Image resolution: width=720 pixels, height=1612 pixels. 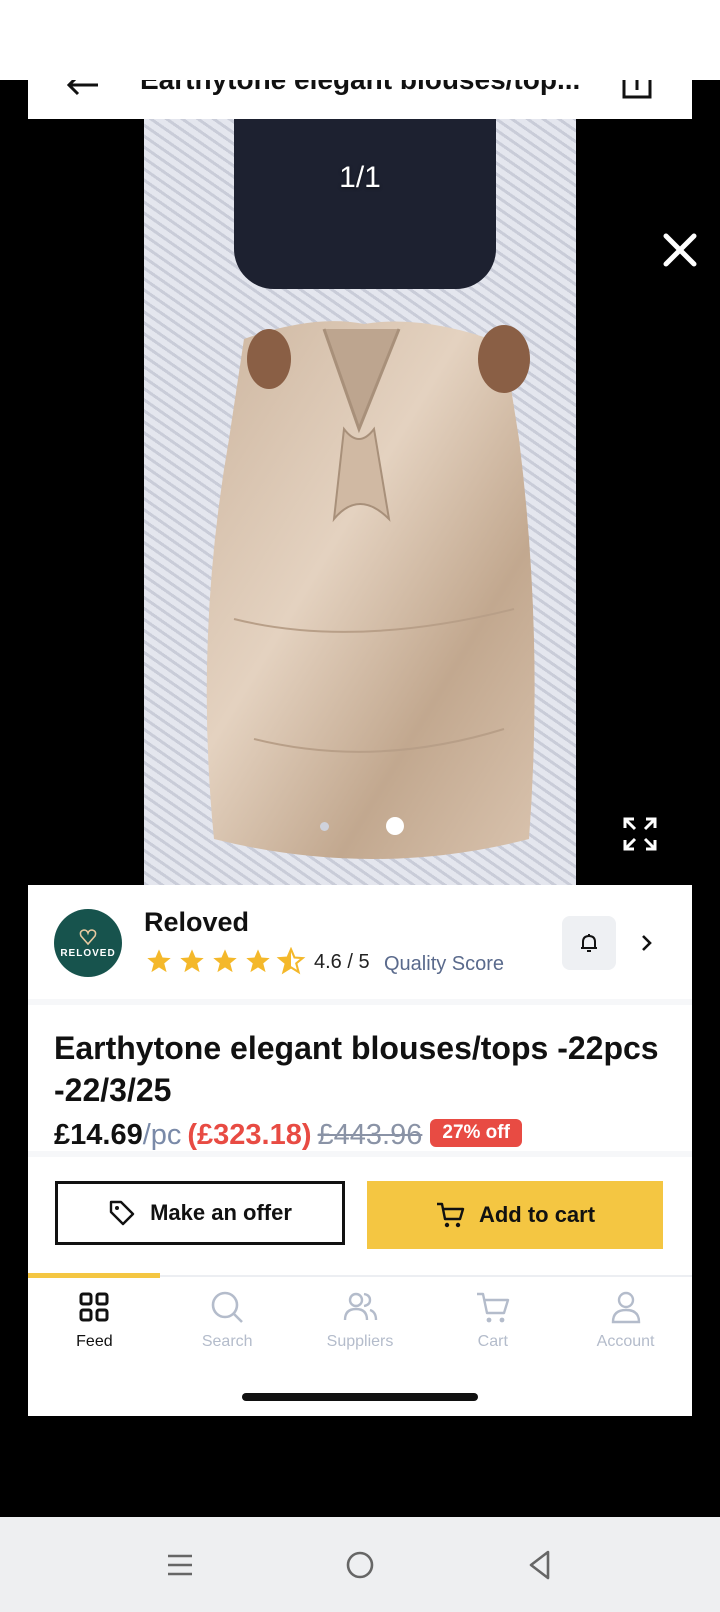 I want to click on carousel-dot-active, so click(x=395, y=826).